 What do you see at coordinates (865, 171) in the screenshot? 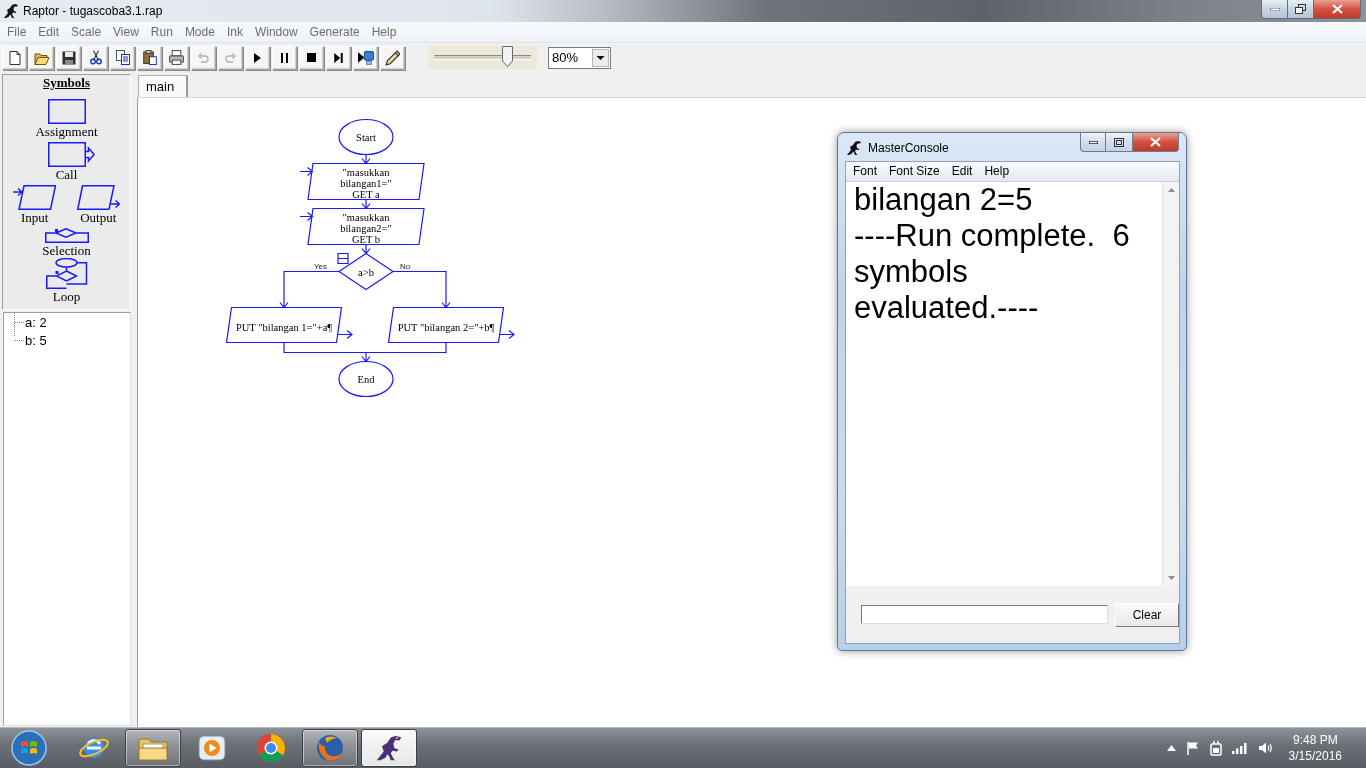
I see `menu-item: Font` at bounding box center [865, 171].